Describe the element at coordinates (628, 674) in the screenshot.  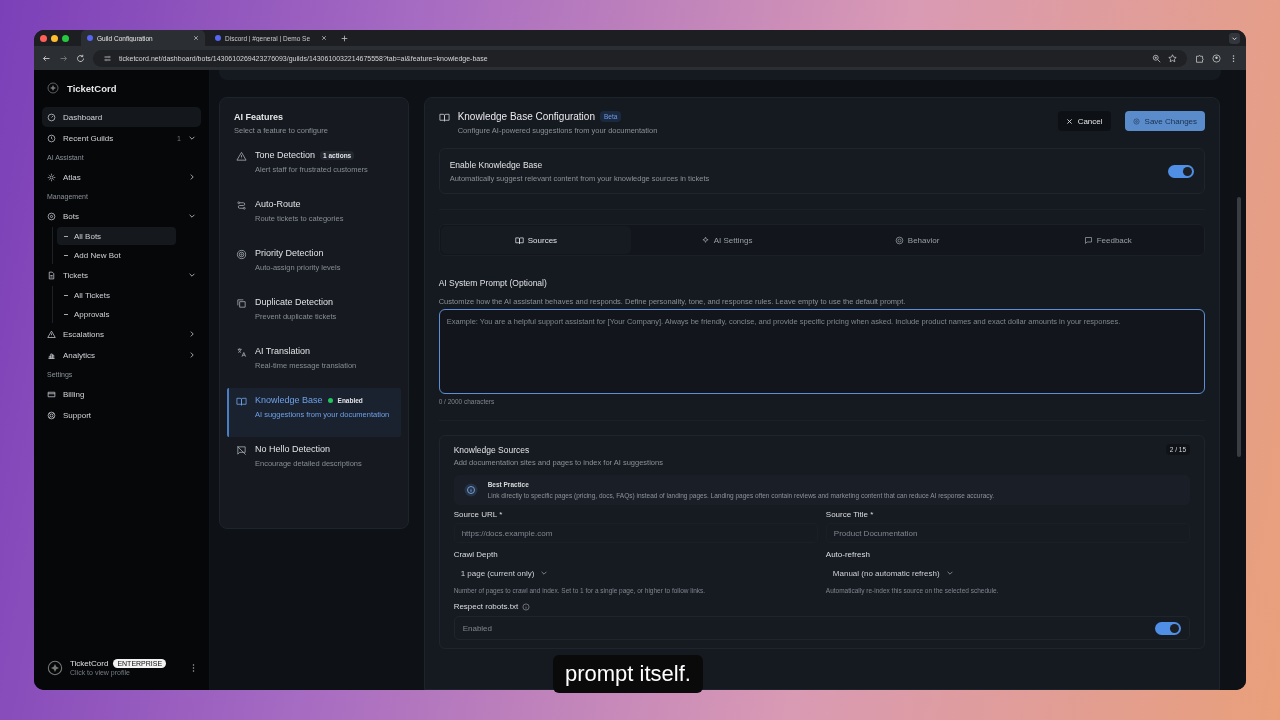
I see `video-caption: prompt itself.` at that location.